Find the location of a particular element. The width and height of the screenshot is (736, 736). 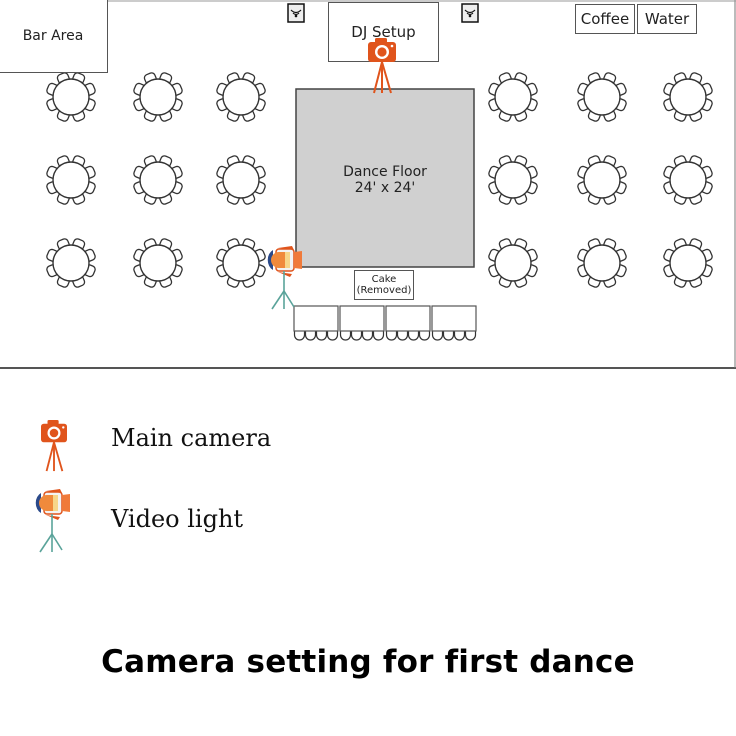

cake-table: Cake (Removed) is located at coordinates (384, 285).